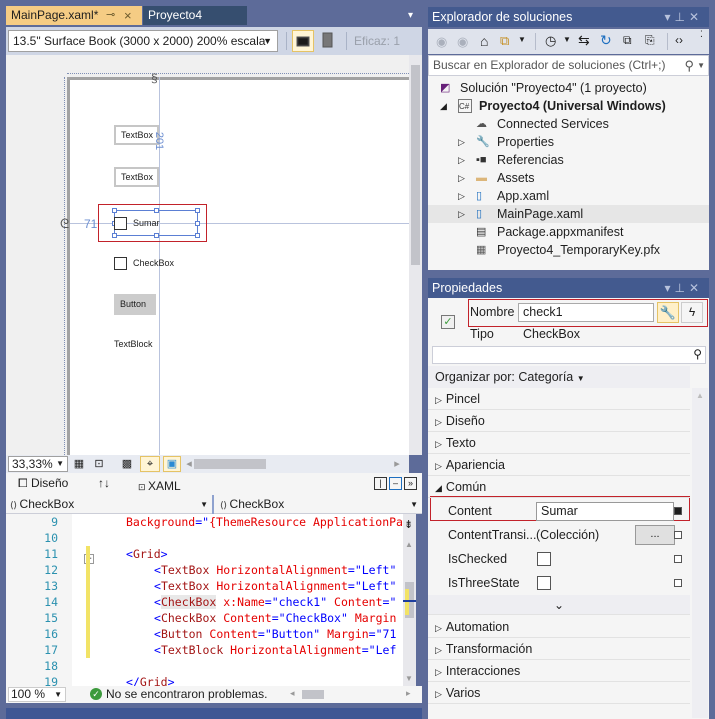  What do you see at coordinates (484, 41) in the screenshot?
I see `home-icon: ⌂` at bounding box center [484, 41].